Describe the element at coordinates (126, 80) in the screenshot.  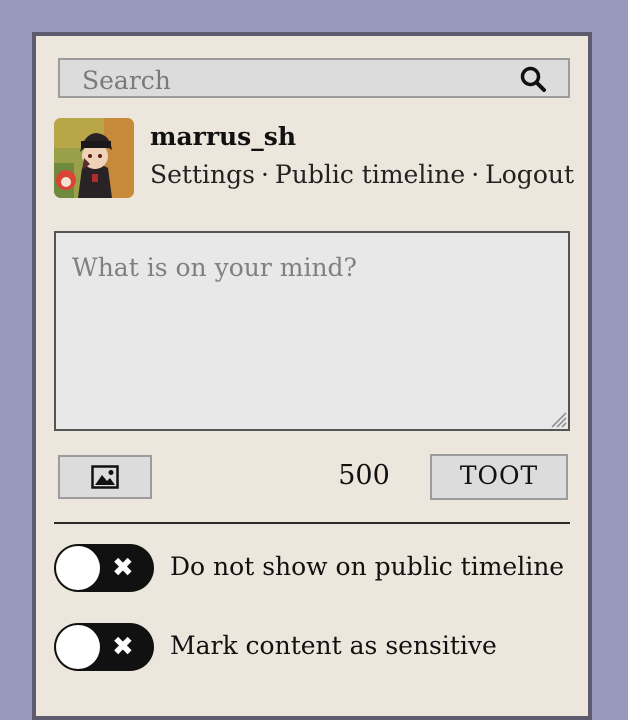
I see `search-placeholder: Search` at that location.